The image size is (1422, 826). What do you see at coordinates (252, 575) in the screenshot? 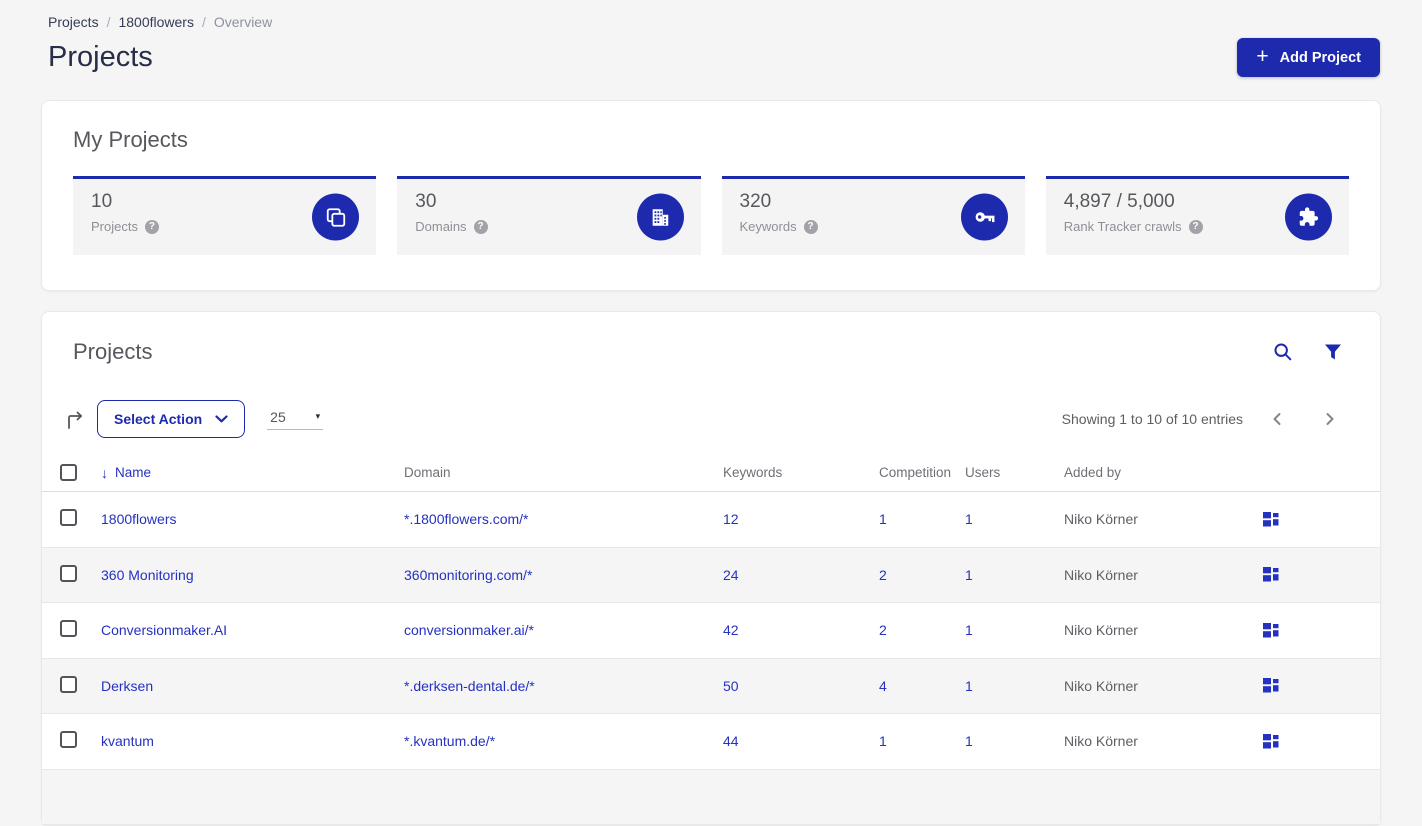
I see `project-name-link: 360 Monitoring` at bounding box center [252, 575].